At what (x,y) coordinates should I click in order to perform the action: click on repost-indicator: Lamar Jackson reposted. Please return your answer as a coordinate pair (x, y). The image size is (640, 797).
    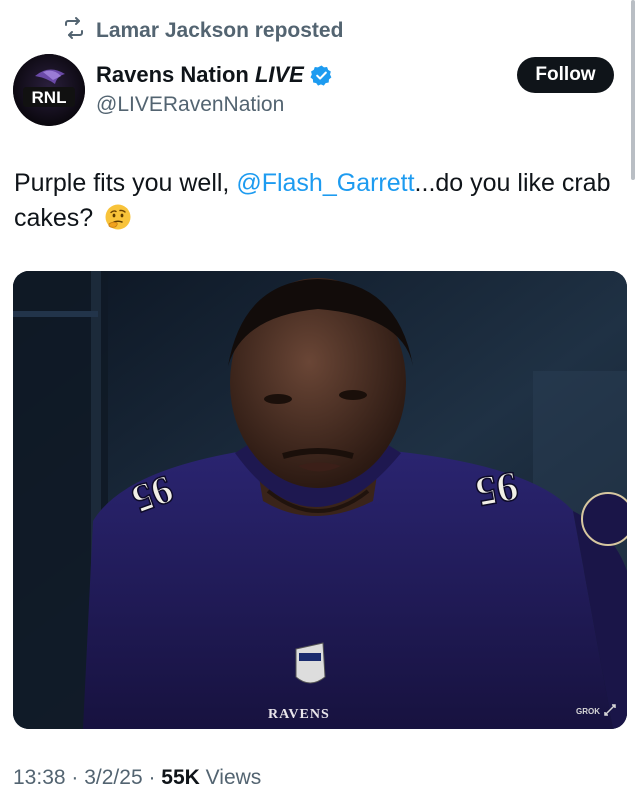
    Looking at the image, I should click on (202, 30).